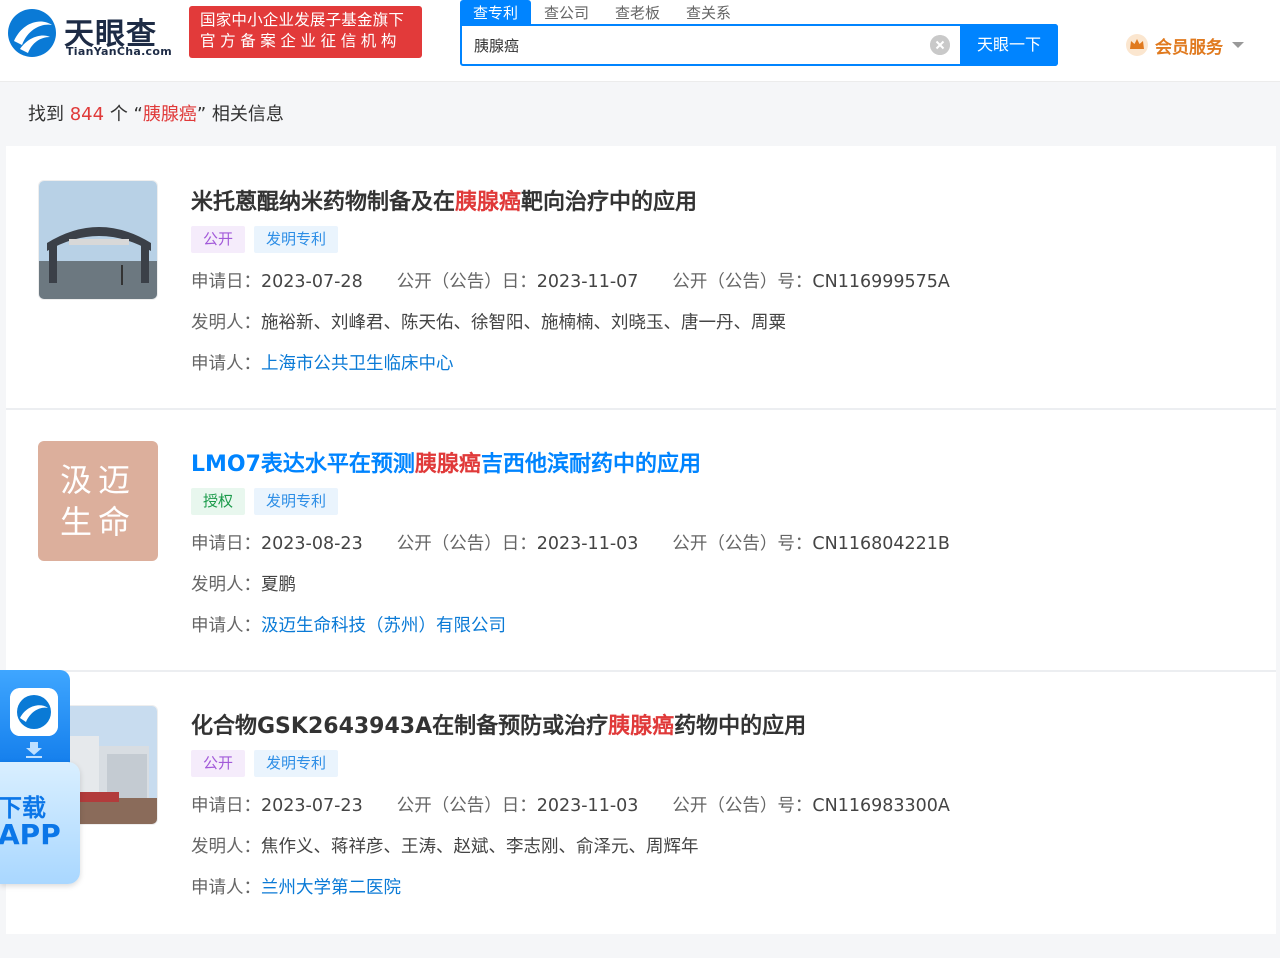  Describe the element at coordinates (98, 501) in the screenshot. I see `company-logo: 汲迈 生命` at that location.